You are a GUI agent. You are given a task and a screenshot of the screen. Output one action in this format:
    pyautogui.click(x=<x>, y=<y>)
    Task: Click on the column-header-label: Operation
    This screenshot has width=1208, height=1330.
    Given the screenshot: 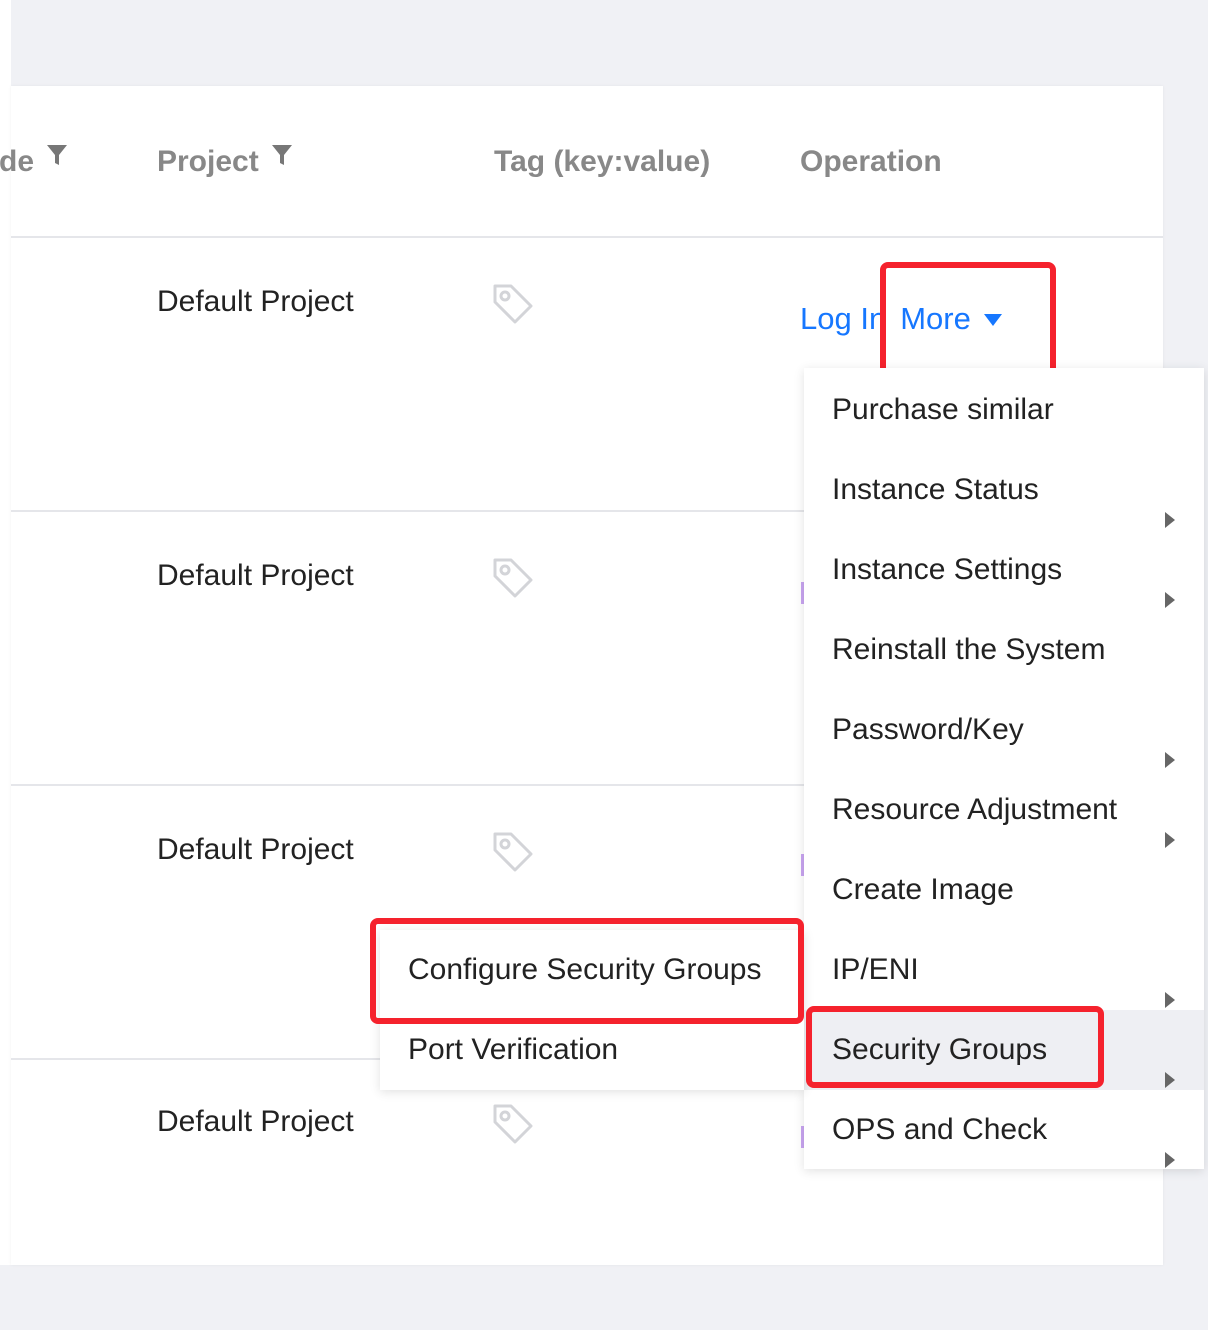 What is the action you would take?
    pyautogui.click(x=871, y=161)
    